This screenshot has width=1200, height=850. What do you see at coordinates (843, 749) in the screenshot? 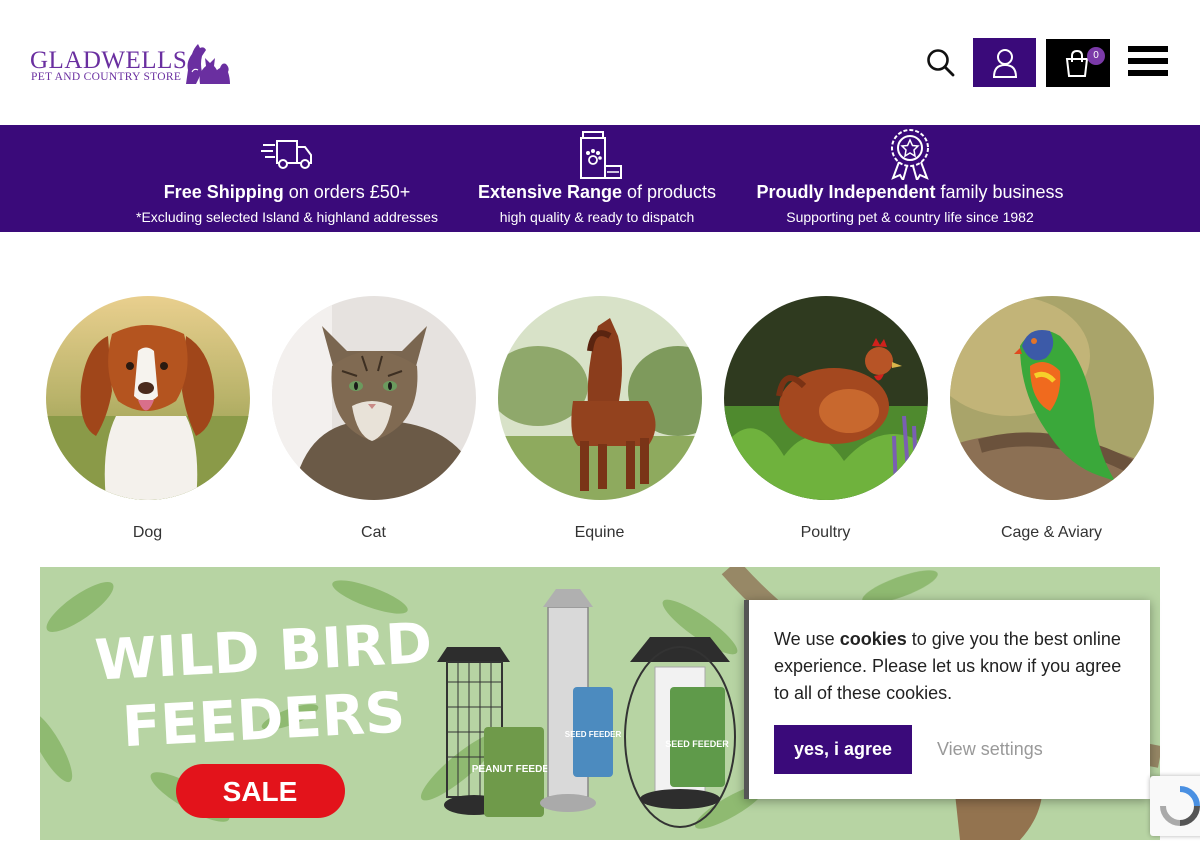
I see `cookie-agree-button: yes, i agree` at bounding box center [843, 749].